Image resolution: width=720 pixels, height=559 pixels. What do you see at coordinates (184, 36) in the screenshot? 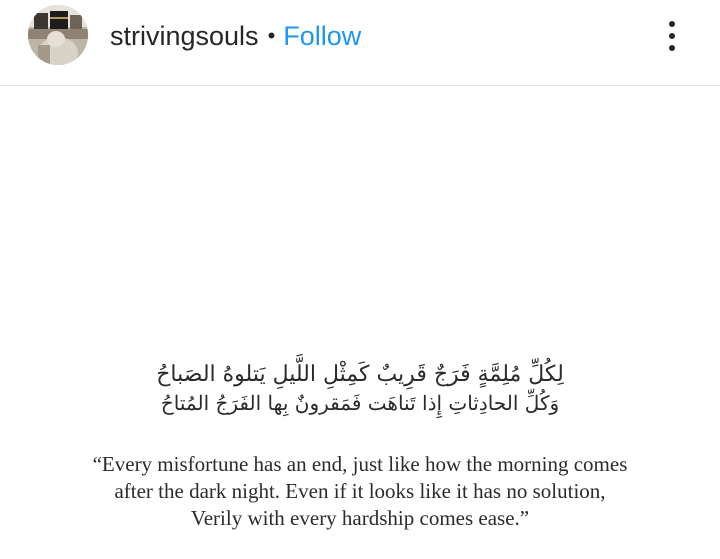
I see `username-link: strivingsouls` at bounding box center [184, 36].